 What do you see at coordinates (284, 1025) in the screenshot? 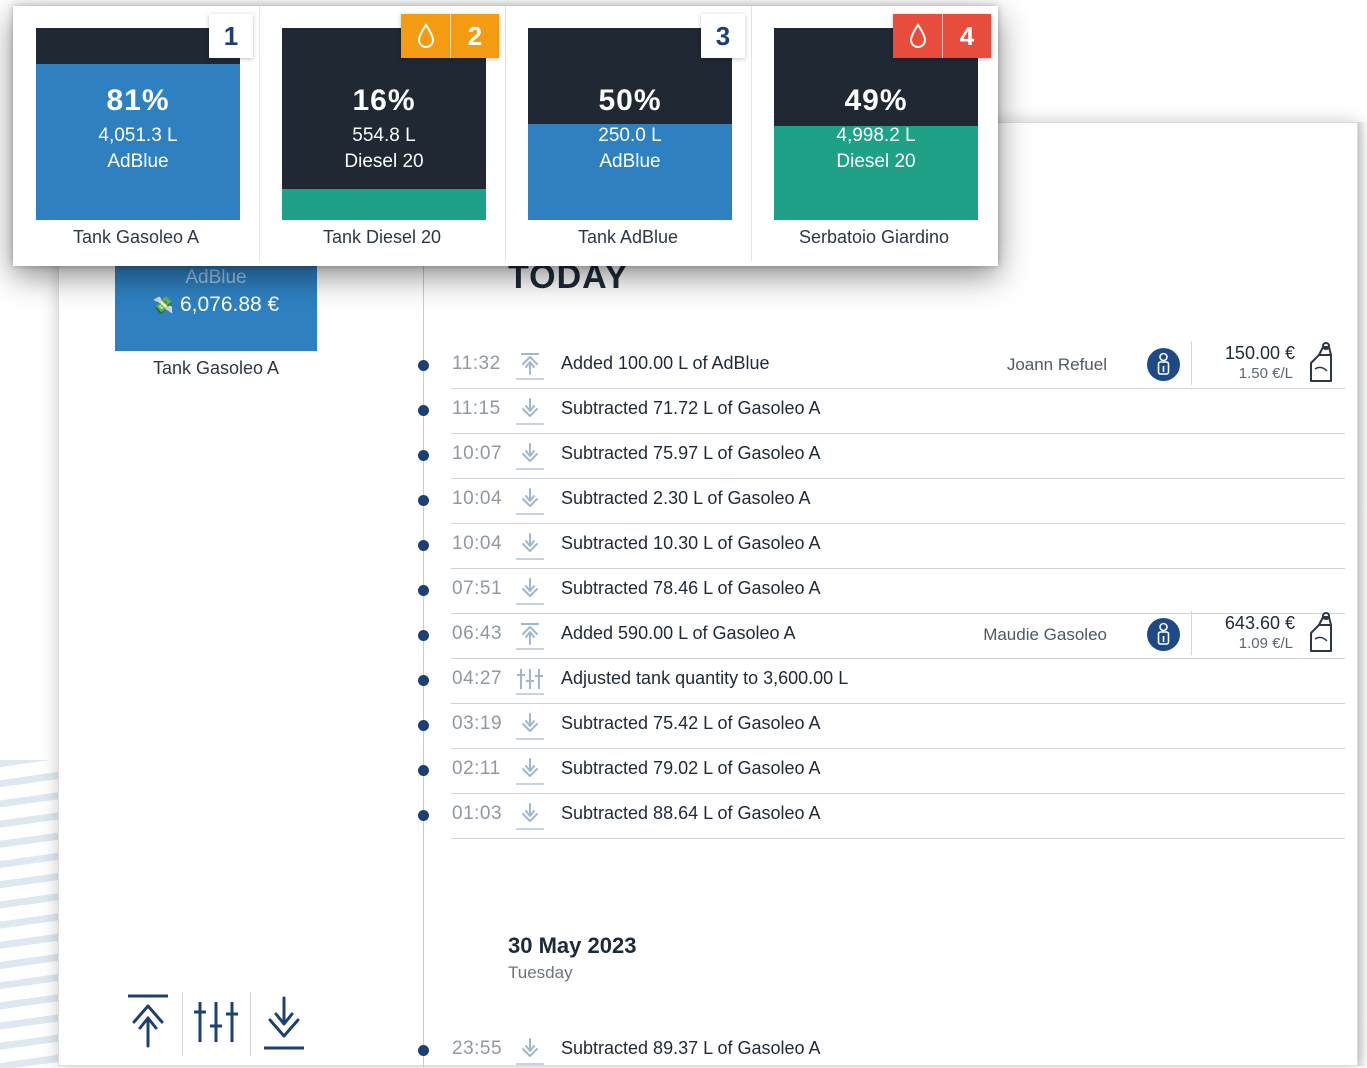
I see `subtract-button` at bounding box center [284, 1025].